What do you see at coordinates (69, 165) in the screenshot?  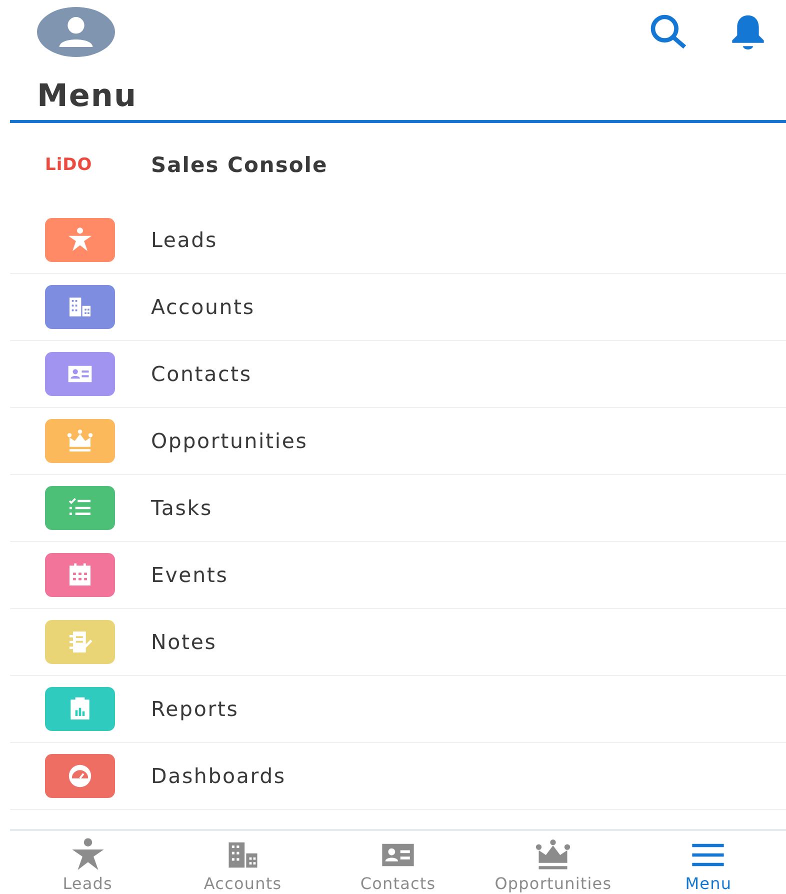 I see `app-logo: LiDO` at bounding box center [69, 165].